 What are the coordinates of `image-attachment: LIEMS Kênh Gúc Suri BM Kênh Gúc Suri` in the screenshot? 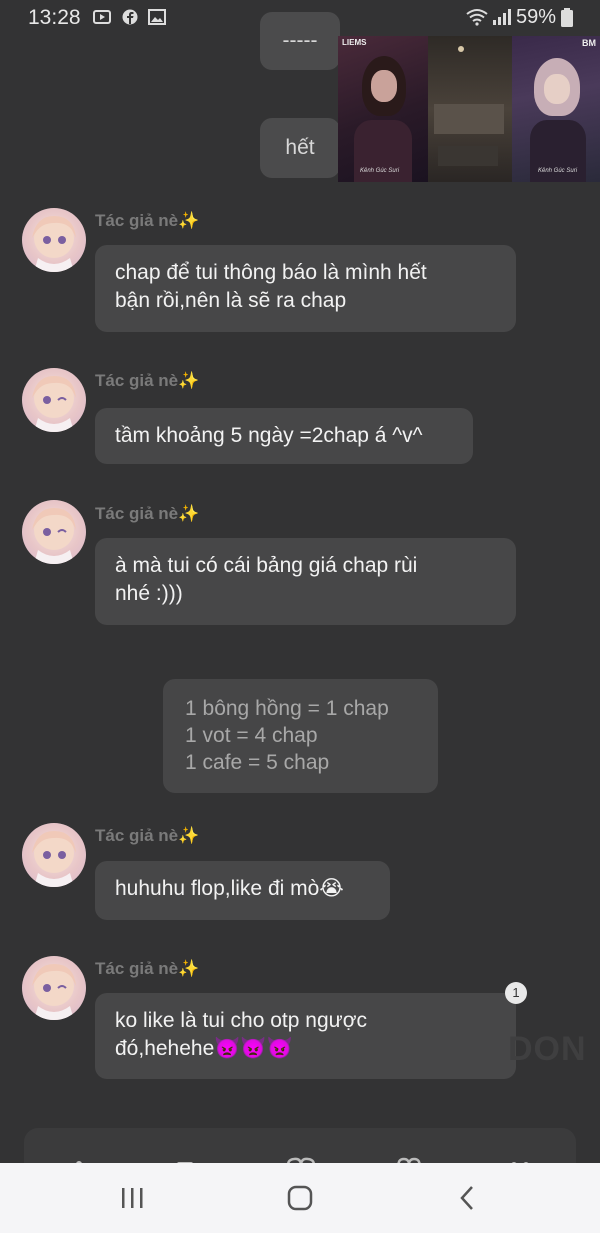 It's located at (469, 109).